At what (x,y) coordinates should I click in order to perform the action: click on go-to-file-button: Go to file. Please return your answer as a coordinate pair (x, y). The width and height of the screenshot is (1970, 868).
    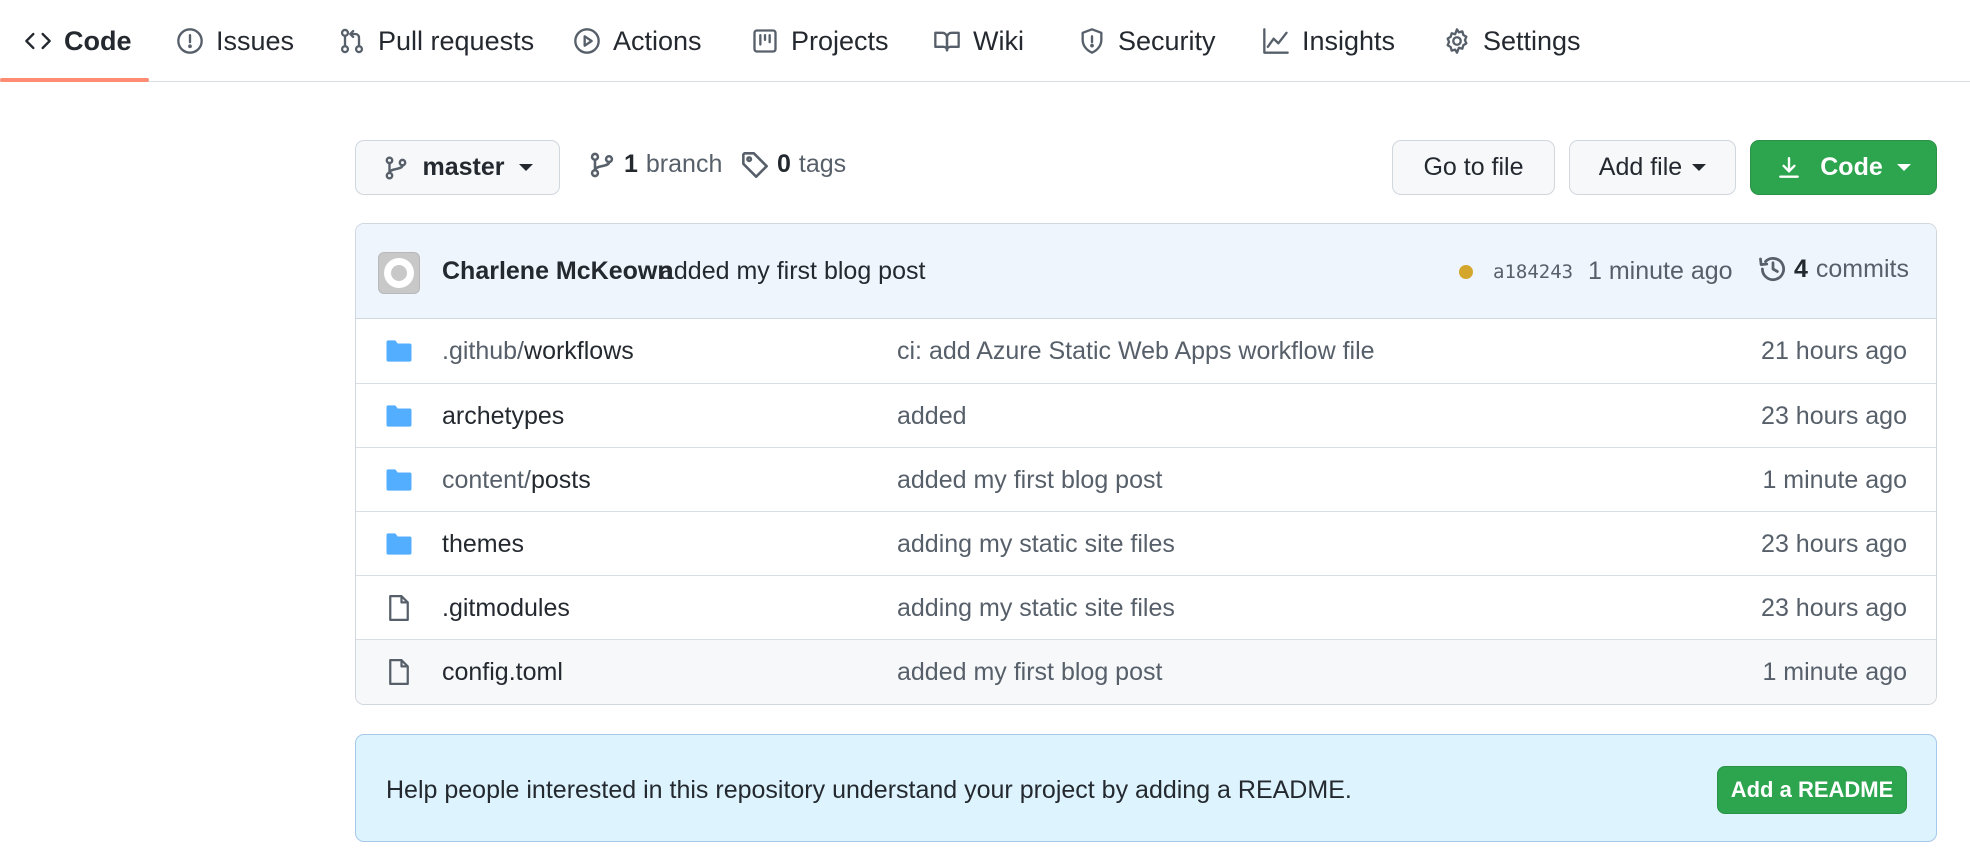
    Looking at the image, I should click on (1473, 167).